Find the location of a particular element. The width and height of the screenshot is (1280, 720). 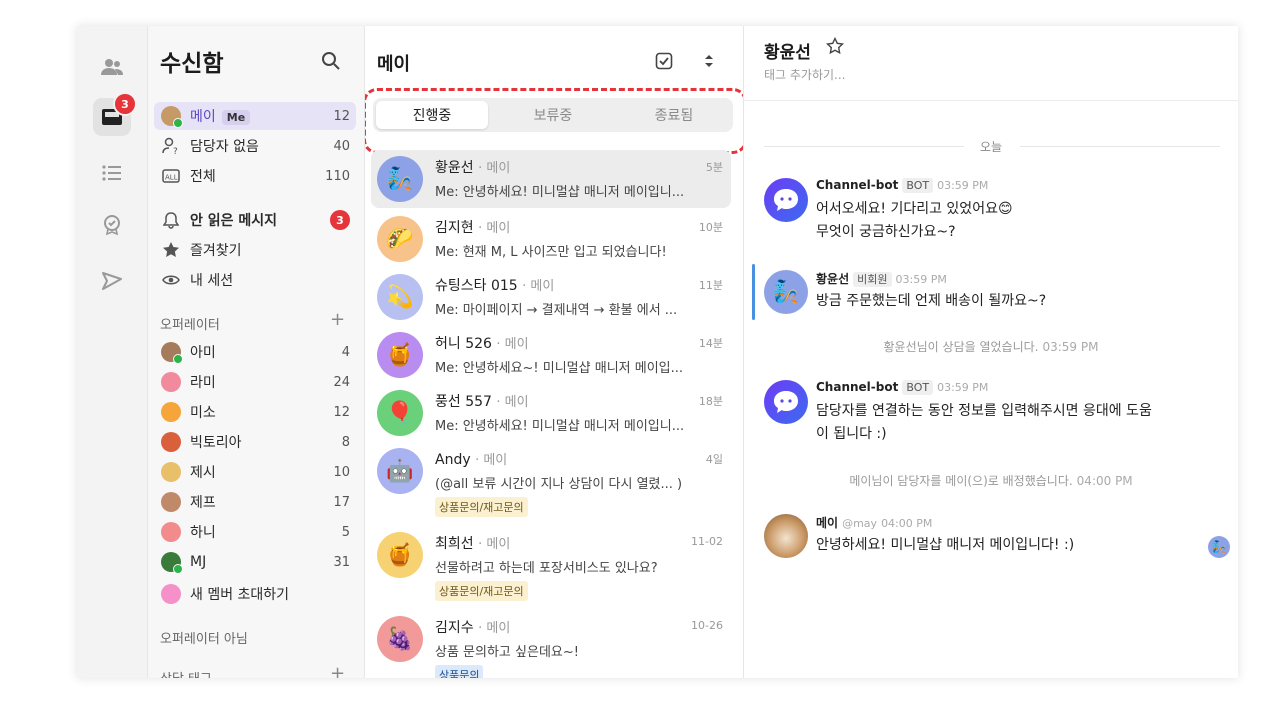

select-mode-button is located at coordinates (665, 62).